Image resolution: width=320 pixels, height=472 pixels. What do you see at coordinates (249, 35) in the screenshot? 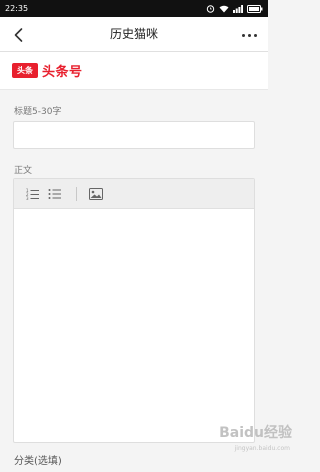
I see `more-button` at bounding box center [249, 35].